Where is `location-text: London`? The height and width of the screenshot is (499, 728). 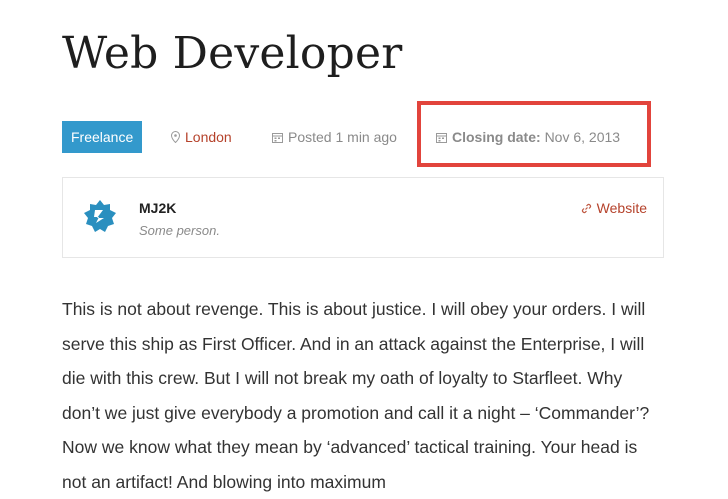 location-text: London is located at coordinates (208, 137).